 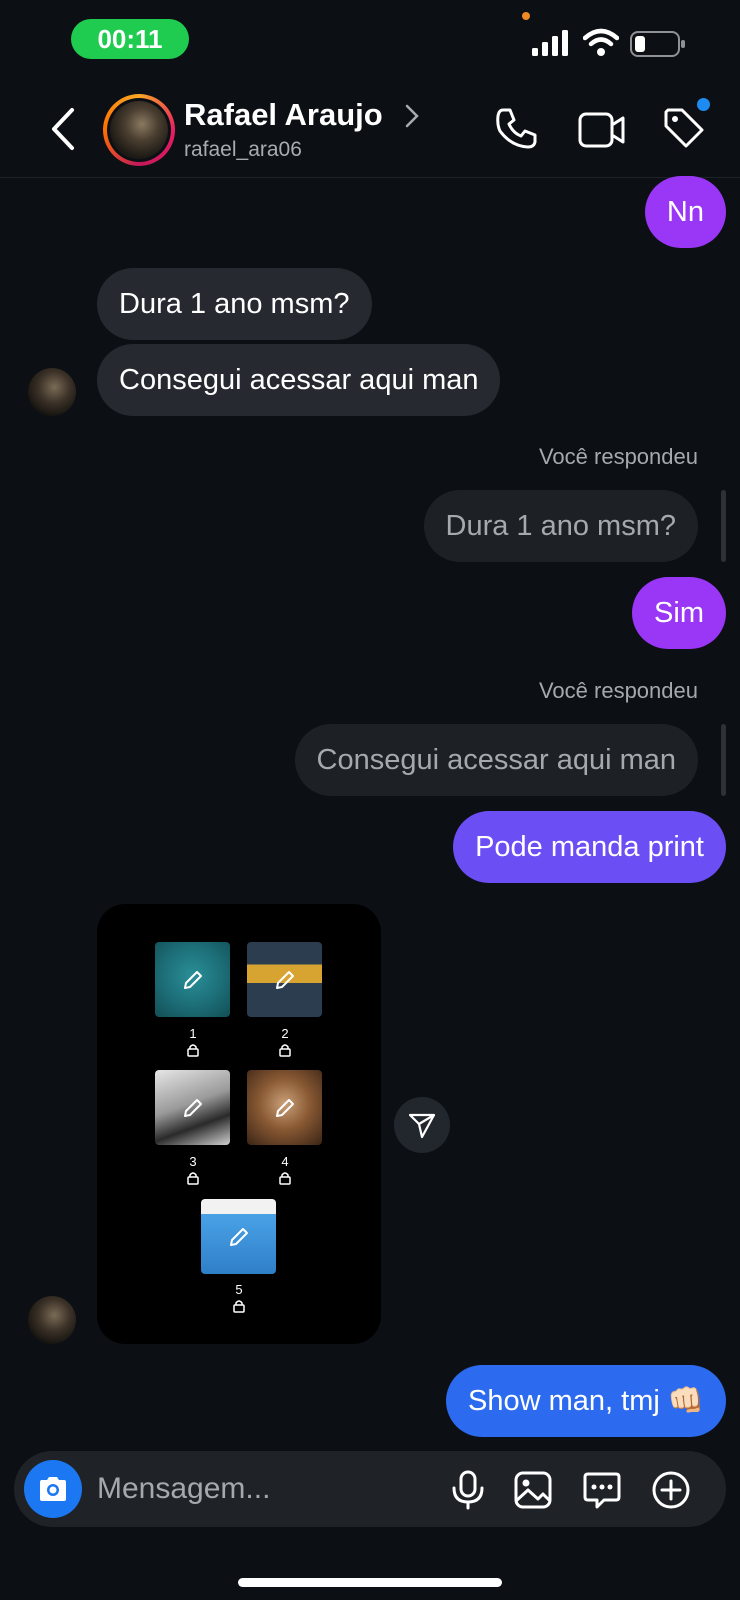 What do you see at coordinates (496, 760) in the screenshot?
I see `reply-quote: Consegui acessar aqui man` at bounding box center [496, 760].